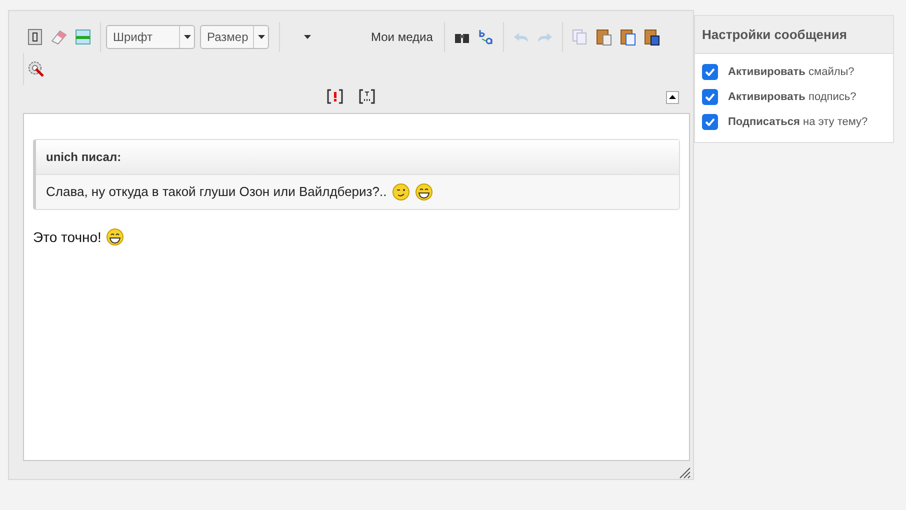 The height and width of the screenshot is (510, 906). I want to click on quote-text: Слава, ну откуда в такой глуши Озон или Вайлдбериз?.., so click(216, 192).